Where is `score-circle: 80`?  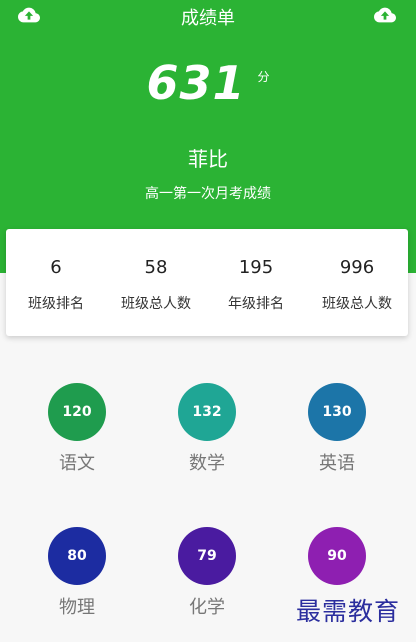
score-circle: 80 is located at coordinates (77, 556).